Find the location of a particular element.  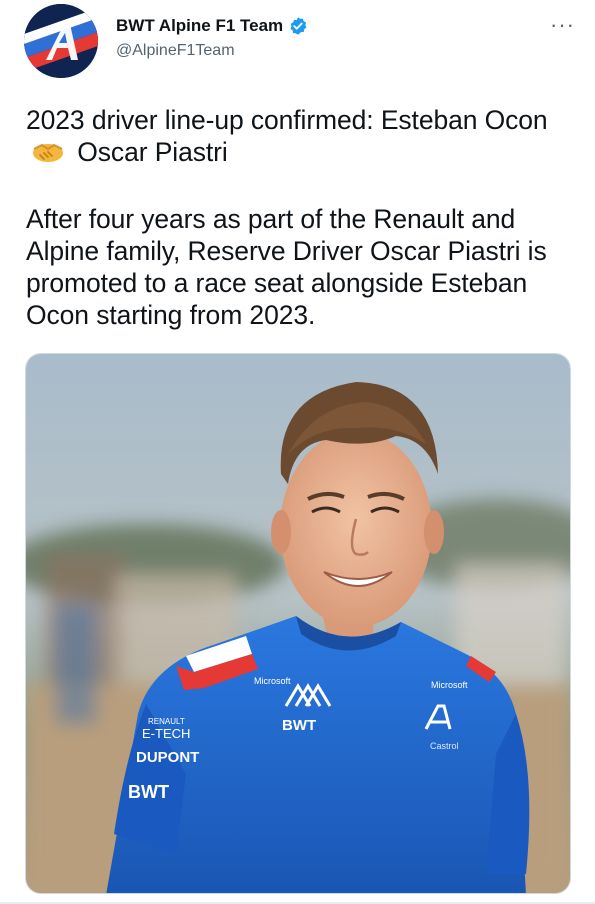

author-name: BWT Alpine F1 Team is located at coordinates (199, 26).